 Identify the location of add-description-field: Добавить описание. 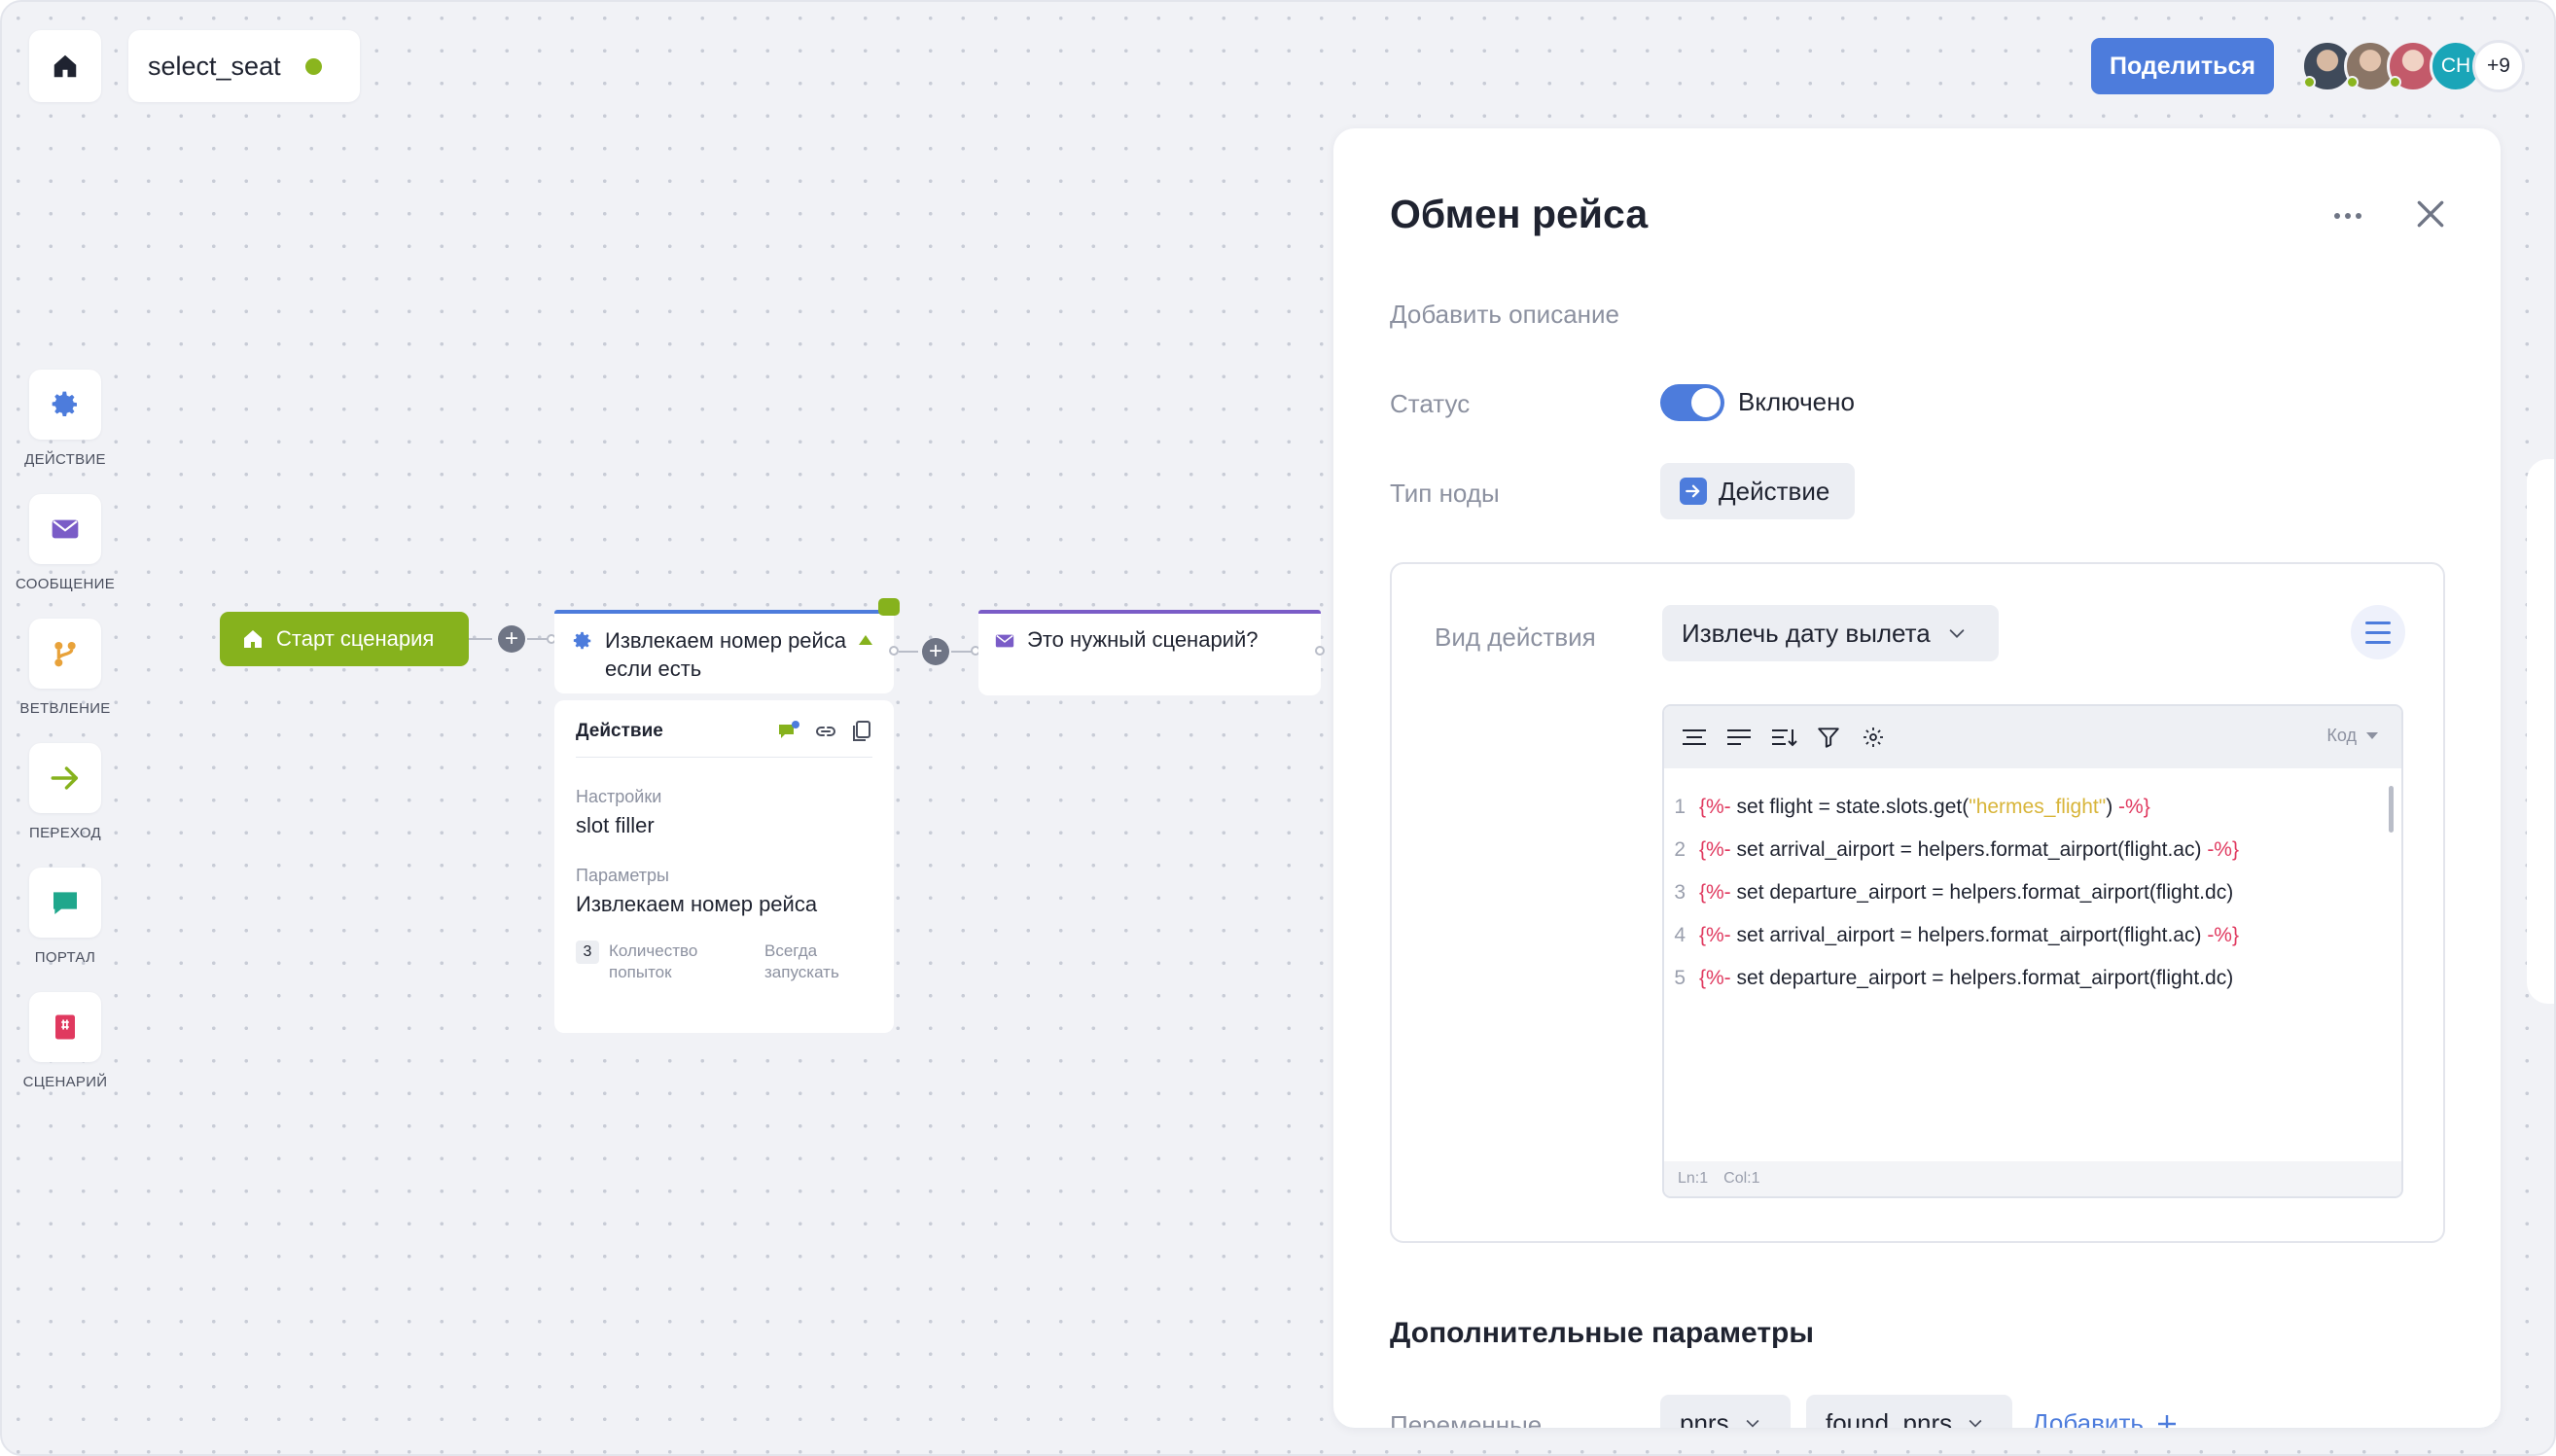
(1504, 315).